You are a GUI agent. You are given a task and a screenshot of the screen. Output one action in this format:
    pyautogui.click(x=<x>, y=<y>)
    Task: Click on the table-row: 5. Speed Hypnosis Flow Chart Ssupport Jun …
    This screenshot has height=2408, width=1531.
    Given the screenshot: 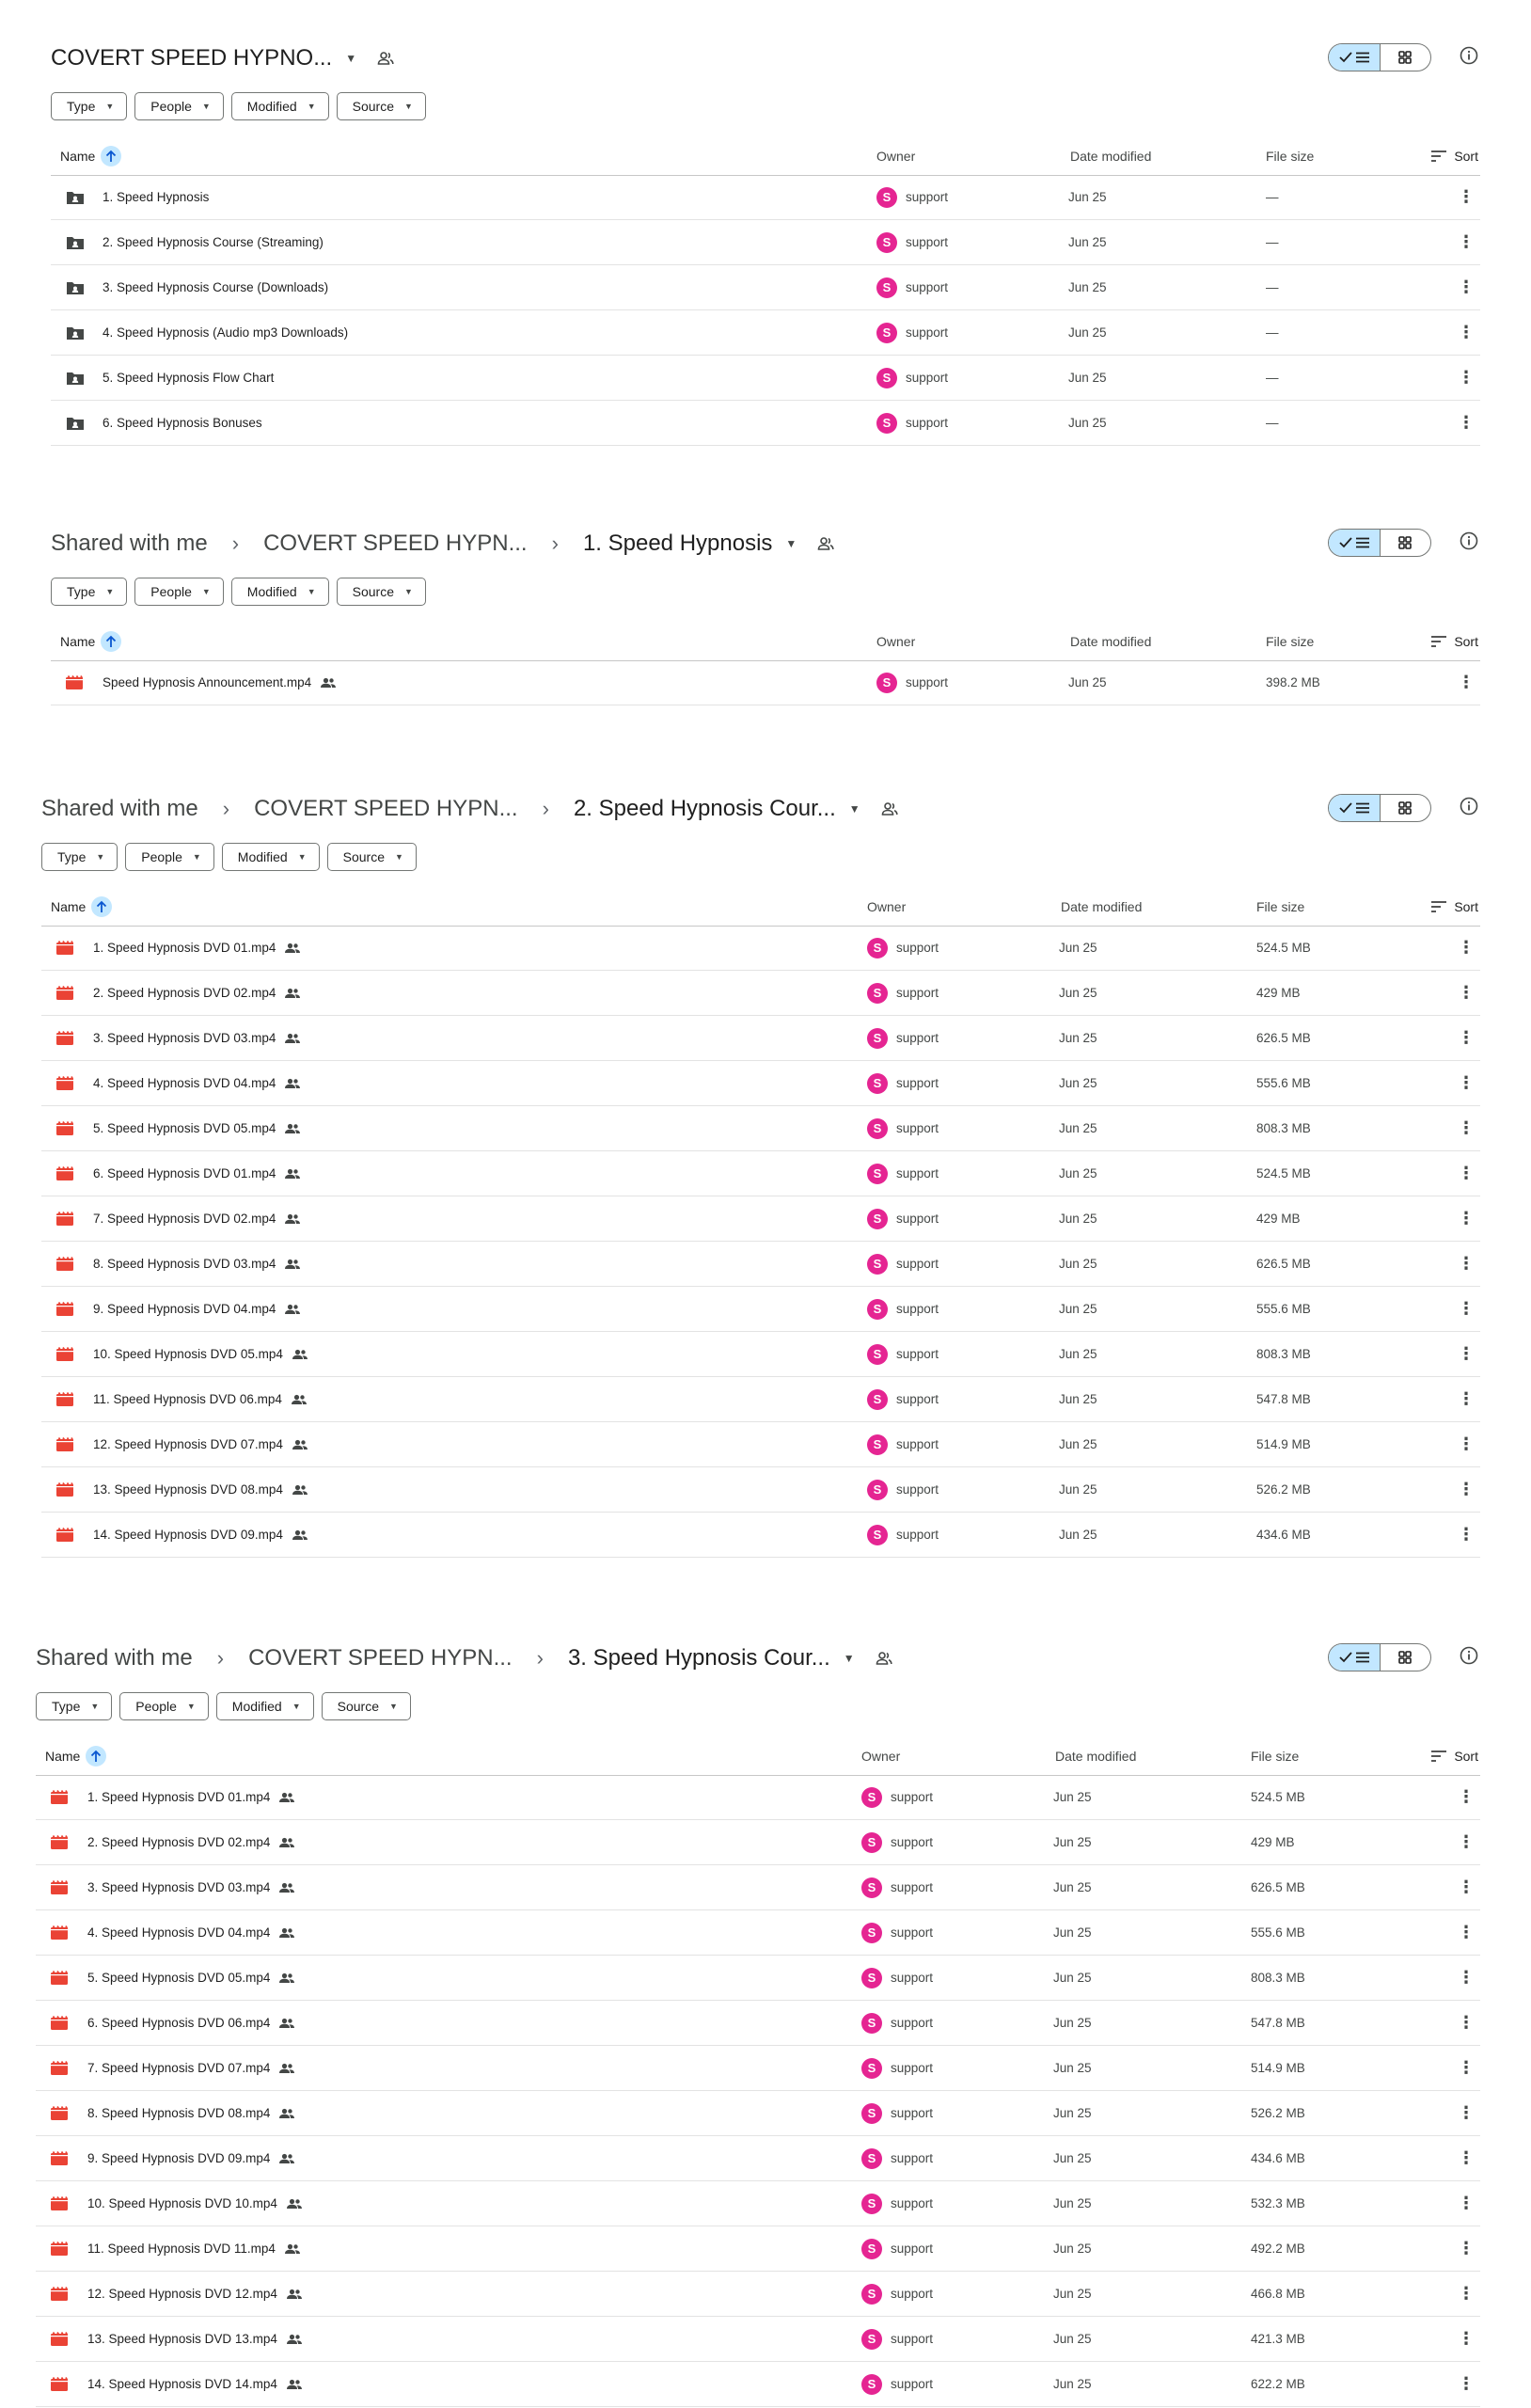 What is the action you would take?
    pyautogui.click(x=765, y=379)
    